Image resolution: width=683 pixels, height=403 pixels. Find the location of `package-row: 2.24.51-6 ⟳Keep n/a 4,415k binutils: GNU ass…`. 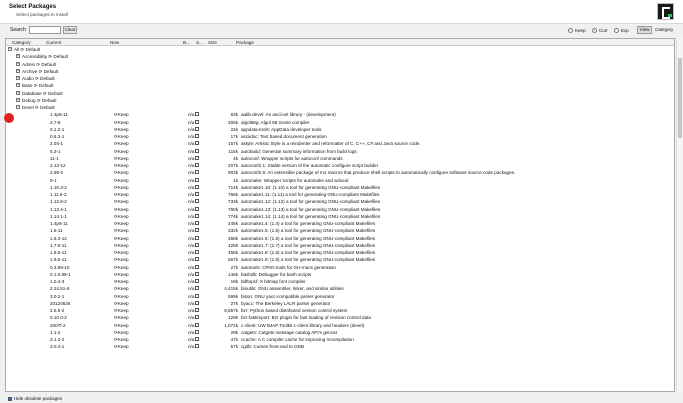

package-row: 2.24.51-6 ⟳Keep n/a 4,415k binutils: GNU ass… is located at coordinates (340, 288).